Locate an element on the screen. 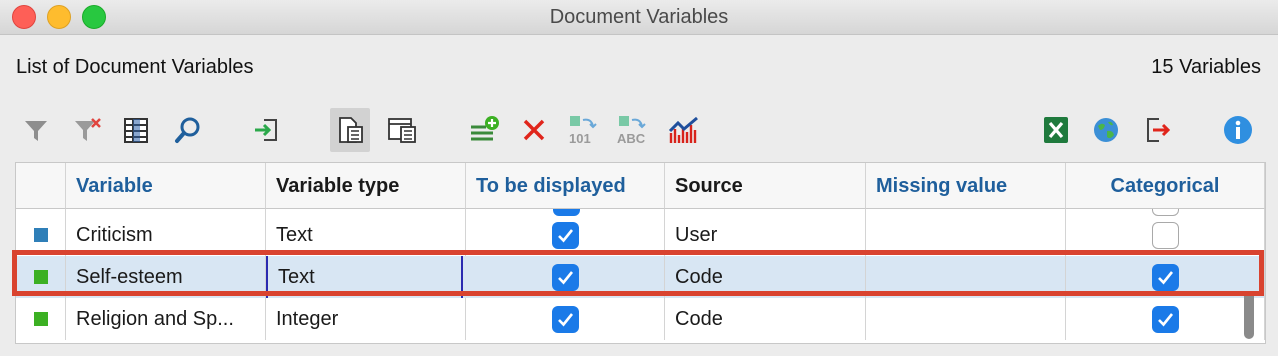 This screenshot has width=1278, height=356. highlight-box is located at coordinates (638, 273).